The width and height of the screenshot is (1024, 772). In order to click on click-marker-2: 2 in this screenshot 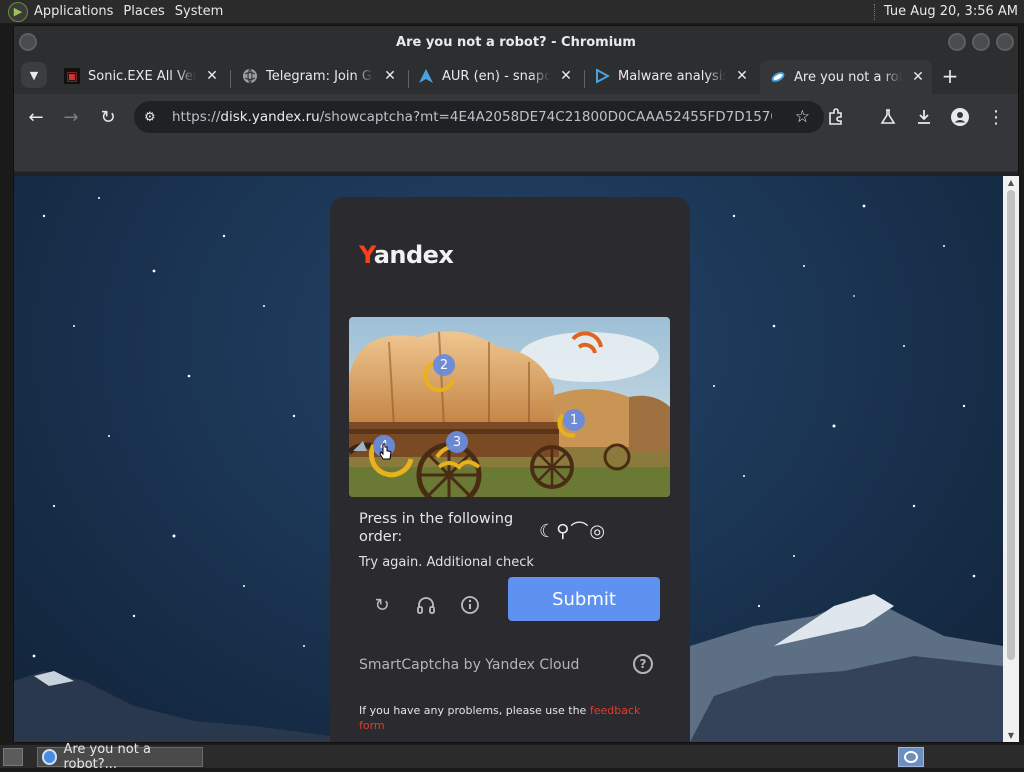, I will do `click(444, 365)`.